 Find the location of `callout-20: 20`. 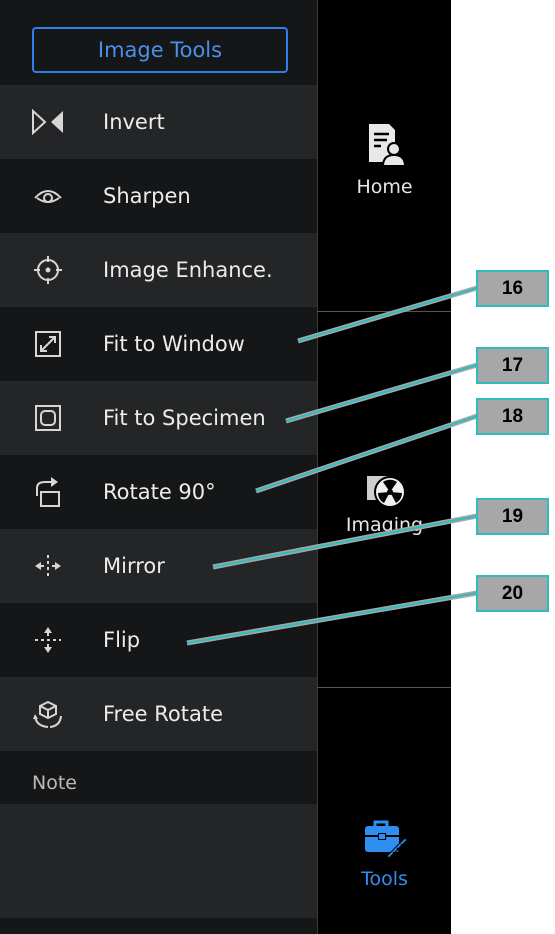

callout-20: 20 is located at coordinates (512, 593).